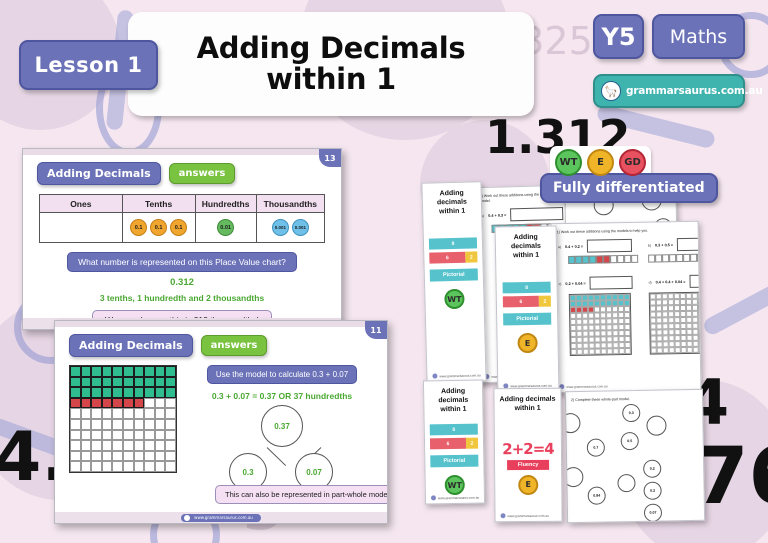  Describe the element at coordinates (596, 447) in the screenshot. I see `part-whole-node-value: 0.7` at that location.